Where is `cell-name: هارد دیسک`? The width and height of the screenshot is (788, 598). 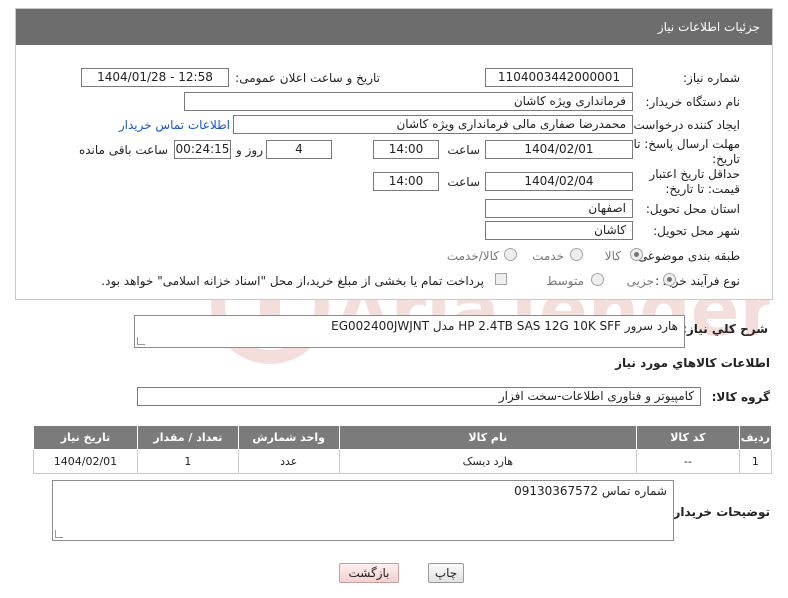
cell-name: هارد دیسک is located at coordinates (487, 461).